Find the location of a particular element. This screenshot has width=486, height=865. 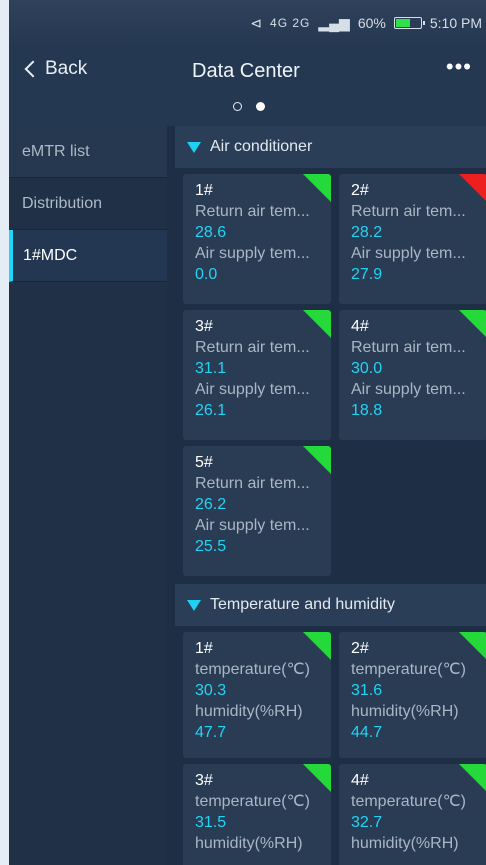

device-card: 3# temperature(℃) 31.5 humidity(%RH) is located at coordinates (257, 814).